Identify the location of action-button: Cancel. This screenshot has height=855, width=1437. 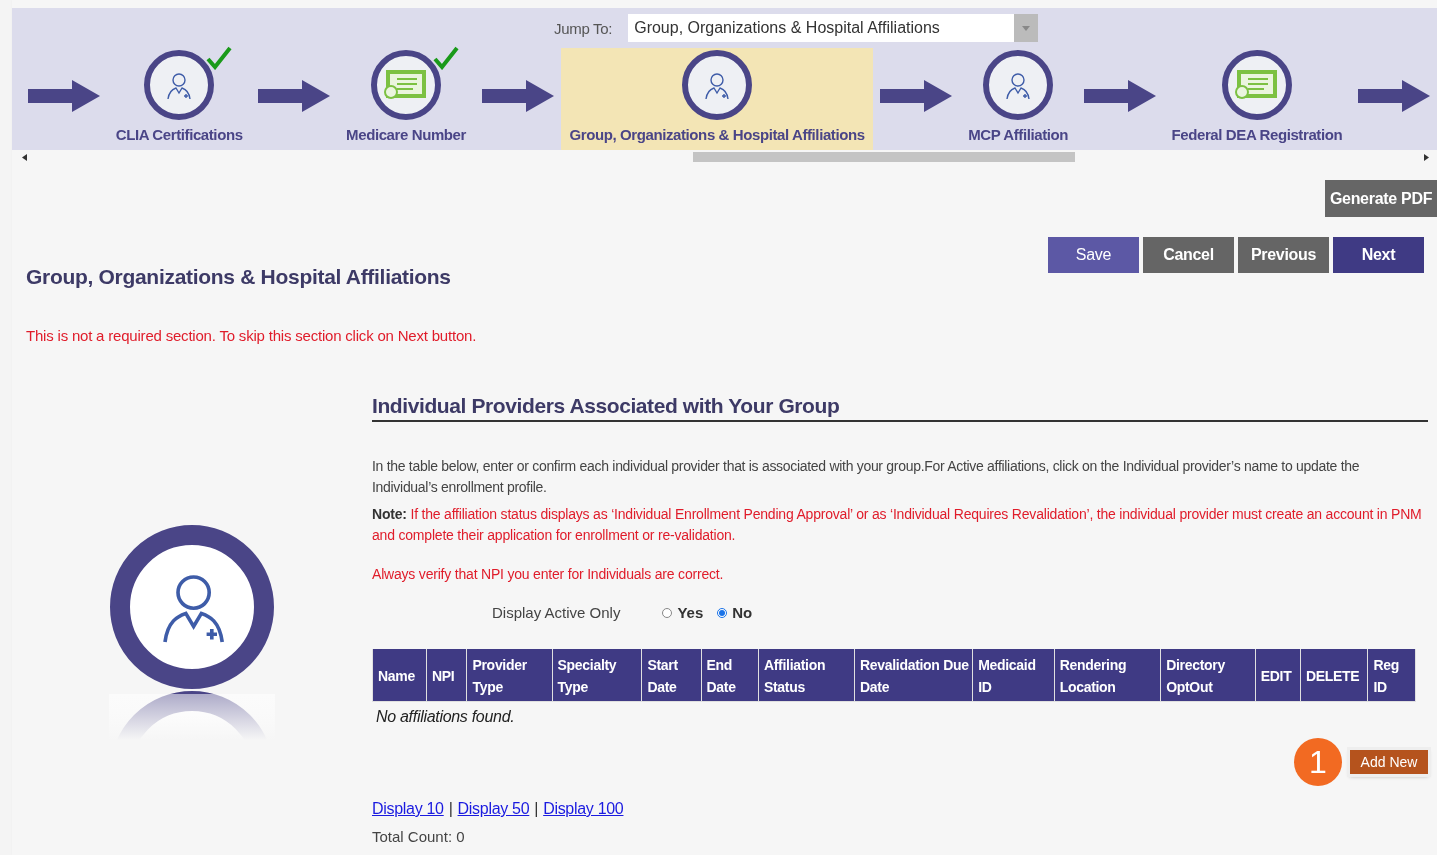
(1188, 255).